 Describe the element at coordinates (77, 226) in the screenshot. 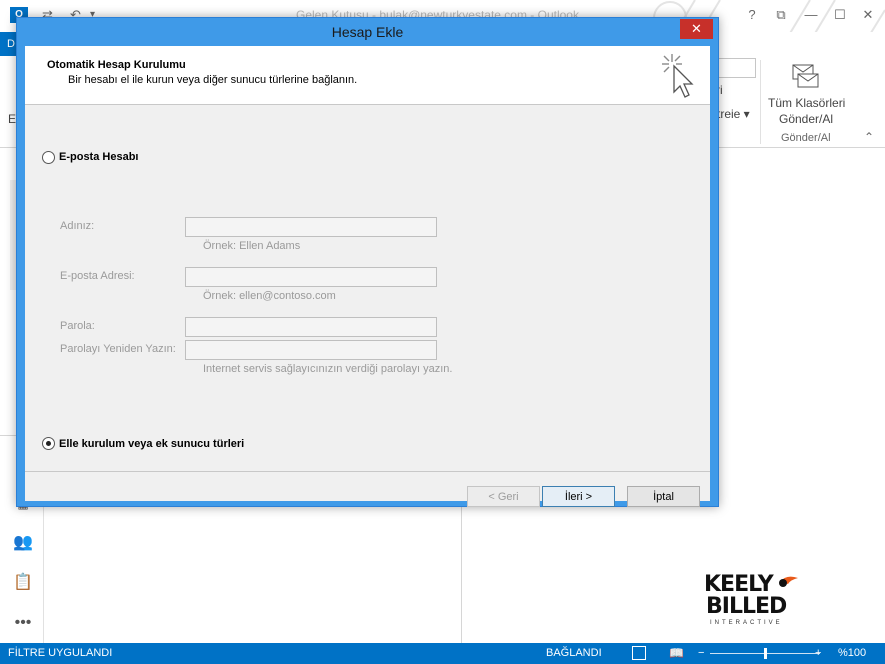

I see `name-label: Adınız:` at that location.